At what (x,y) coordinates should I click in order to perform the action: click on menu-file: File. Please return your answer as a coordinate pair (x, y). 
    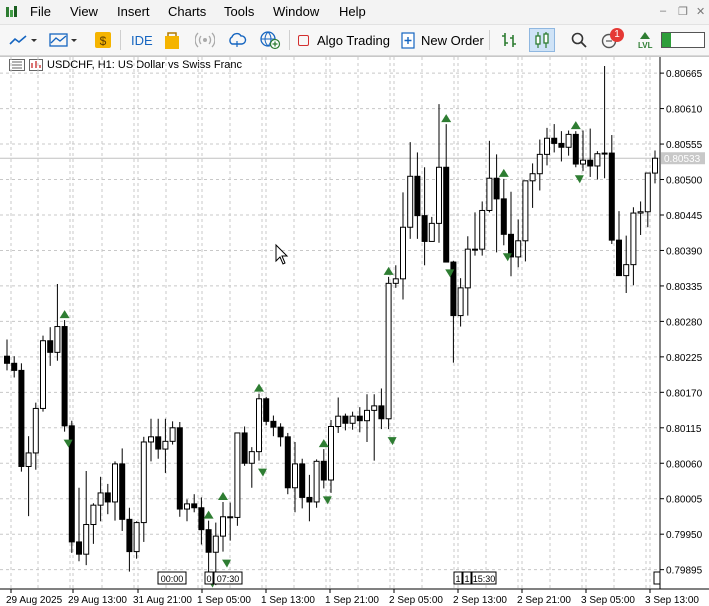
    Looking at the image, I should click on (40, 11).